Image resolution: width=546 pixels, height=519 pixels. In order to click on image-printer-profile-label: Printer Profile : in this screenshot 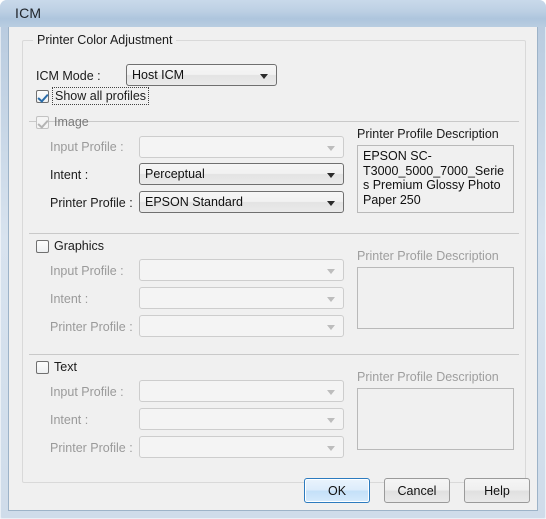, I will do `click(91, 203)`.